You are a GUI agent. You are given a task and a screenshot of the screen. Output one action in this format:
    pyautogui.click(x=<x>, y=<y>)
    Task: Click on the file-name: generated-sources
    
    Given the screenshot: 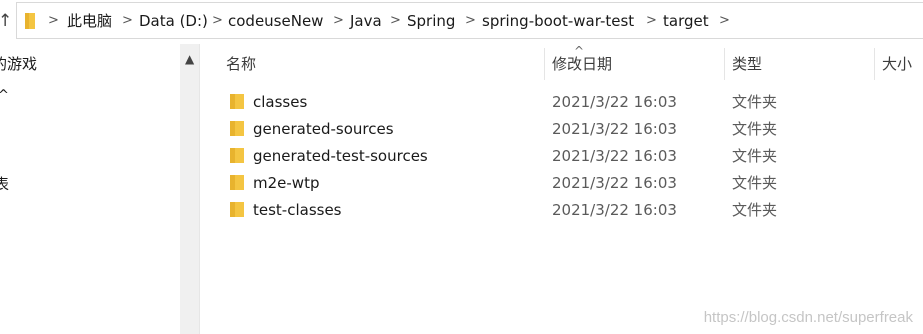 What is the action you would take?
    pyautogui.click(x=323, y=129)
    